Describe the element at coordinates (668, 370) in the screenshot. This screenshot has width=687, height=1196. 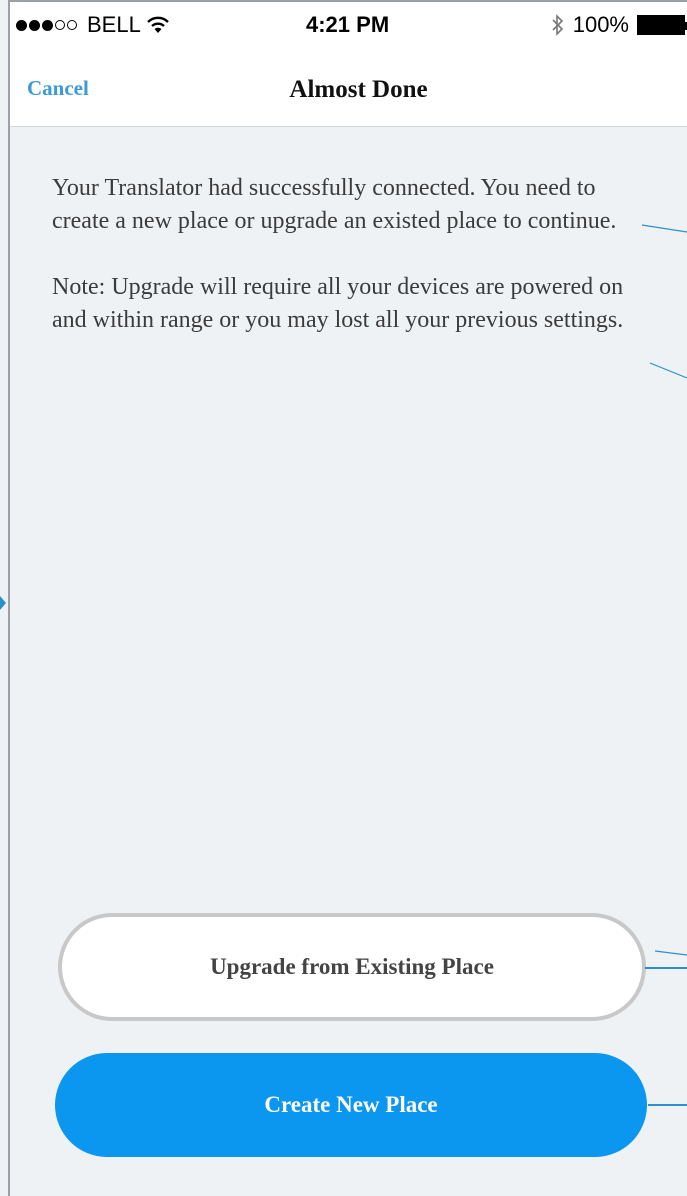
I see `annotation-line-note` at that location.